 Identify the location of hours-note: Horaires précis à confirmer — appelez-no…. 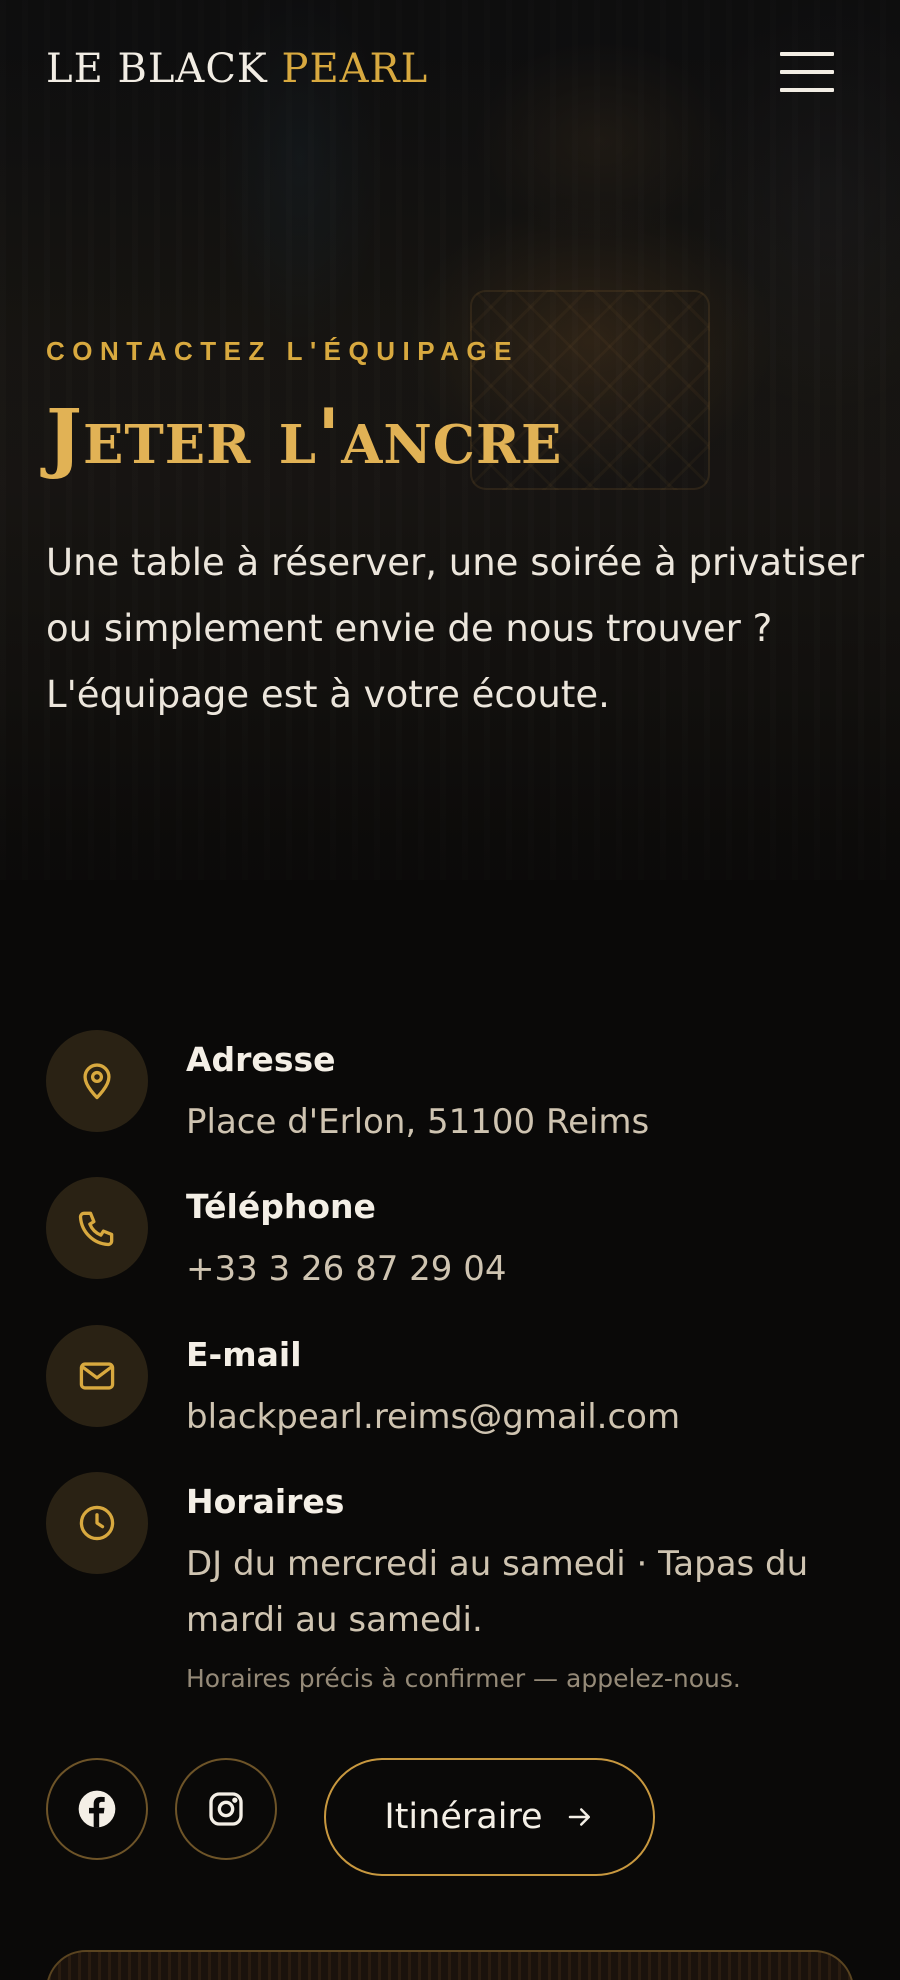
(463, 1678).